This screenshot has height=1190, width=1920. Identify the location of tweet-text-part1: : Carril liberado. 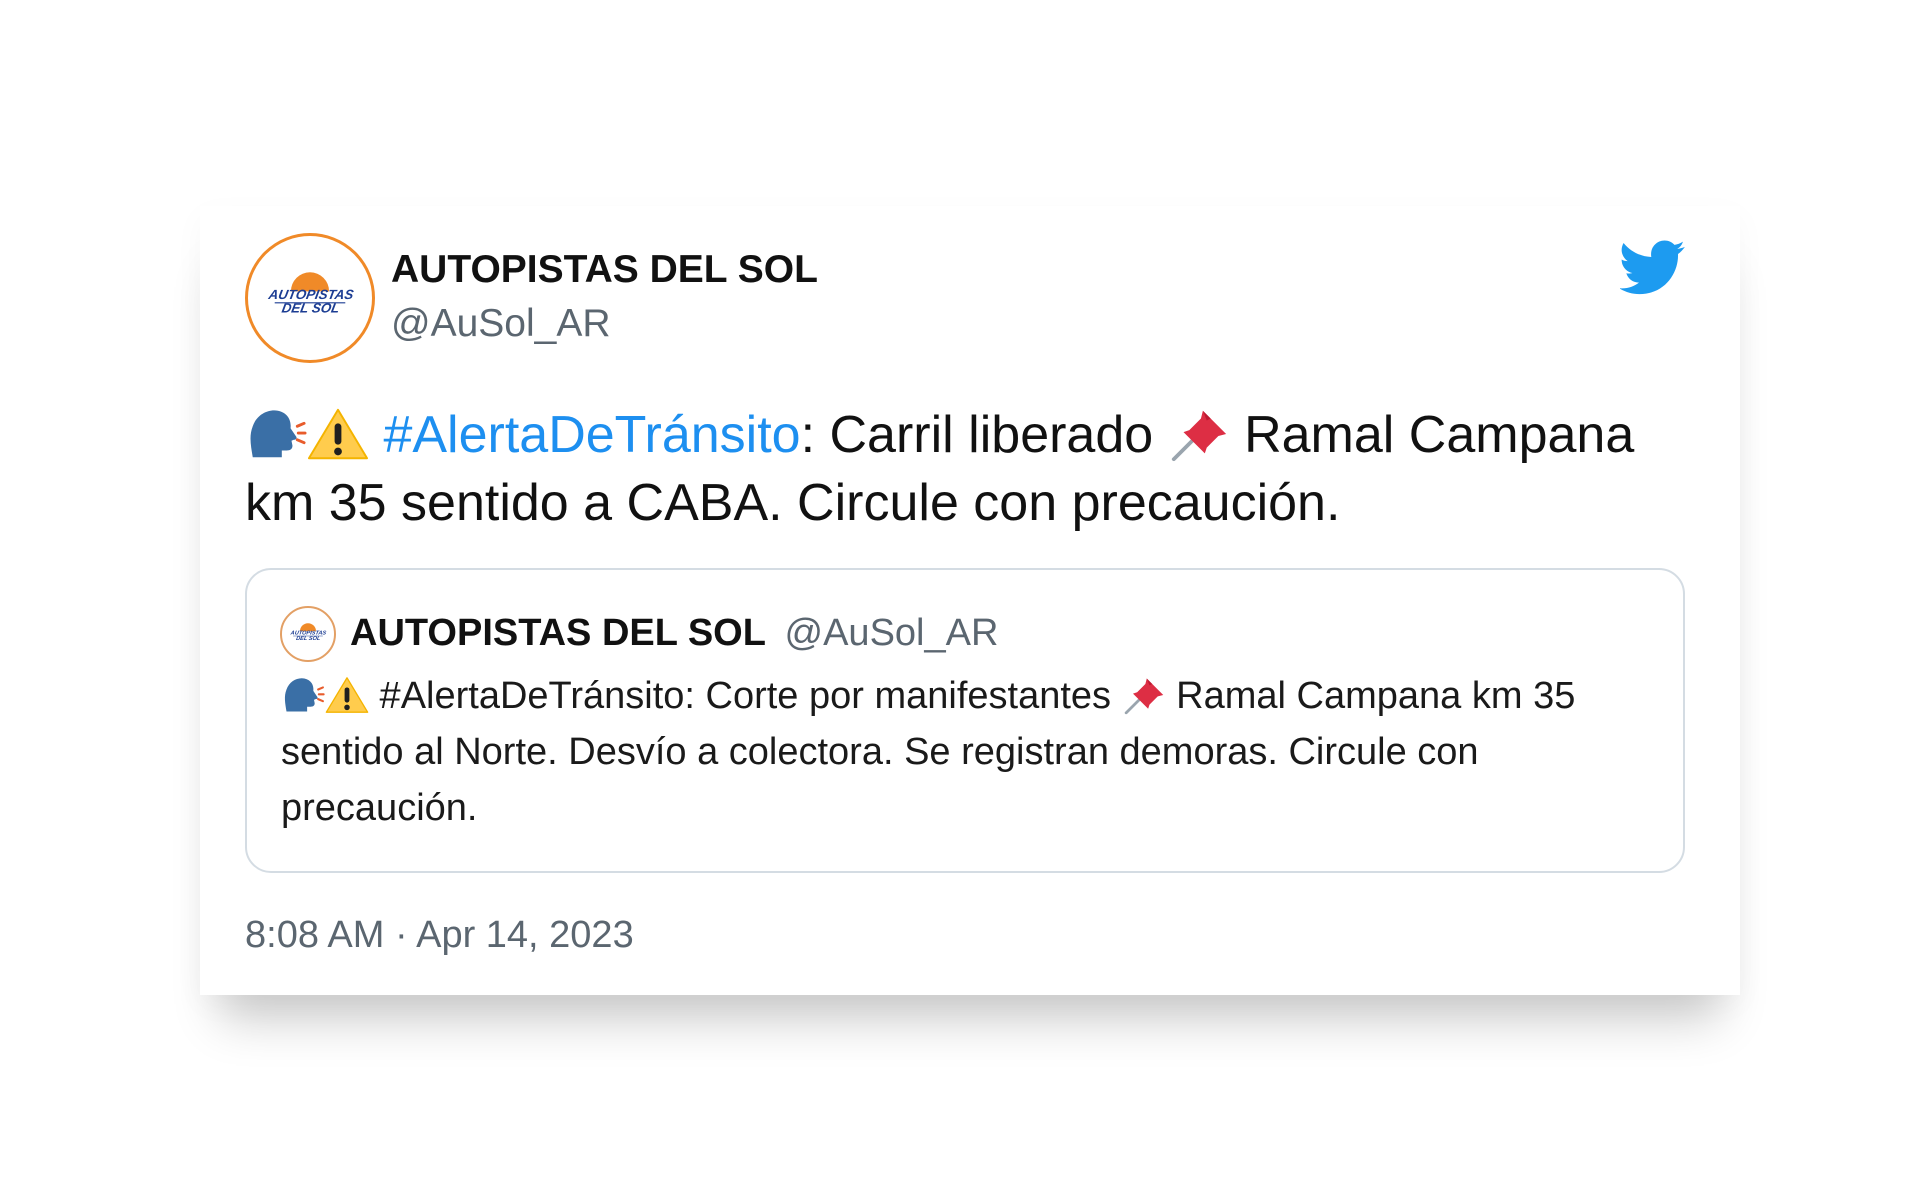
(984, 435).